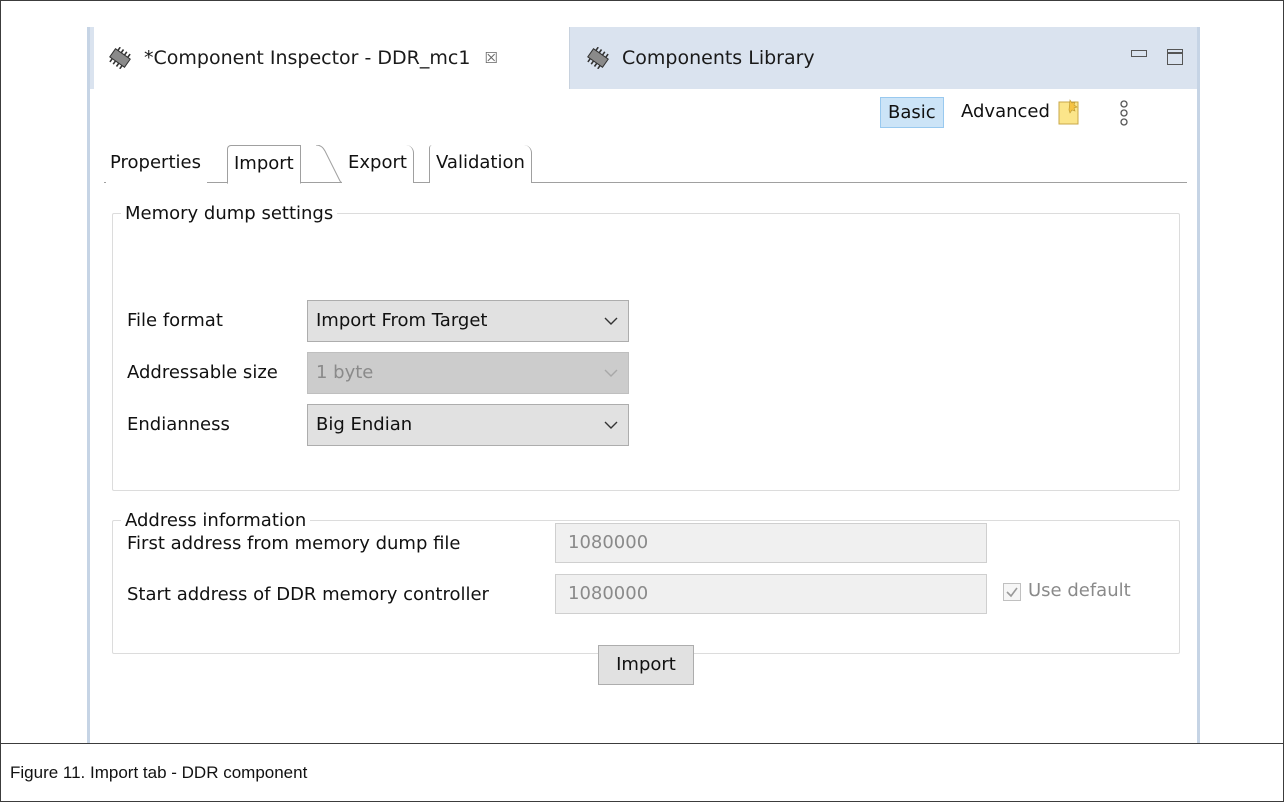 The image size is (1284, 802). Describe the element at coordinates (468, 425) in the screenshot. I see `endianness-select: Big Endian` at that location.